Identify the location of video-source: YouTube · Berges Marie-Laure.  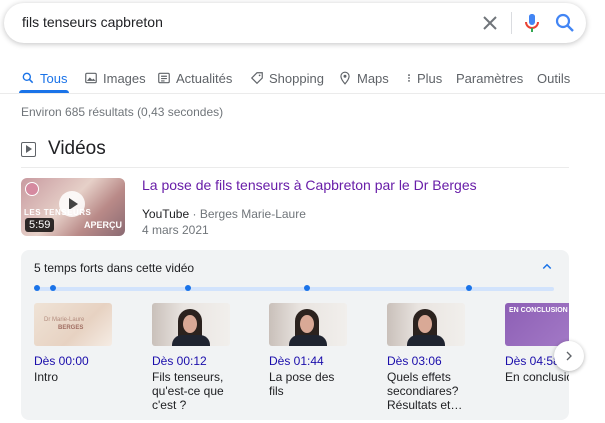
(224, 214).